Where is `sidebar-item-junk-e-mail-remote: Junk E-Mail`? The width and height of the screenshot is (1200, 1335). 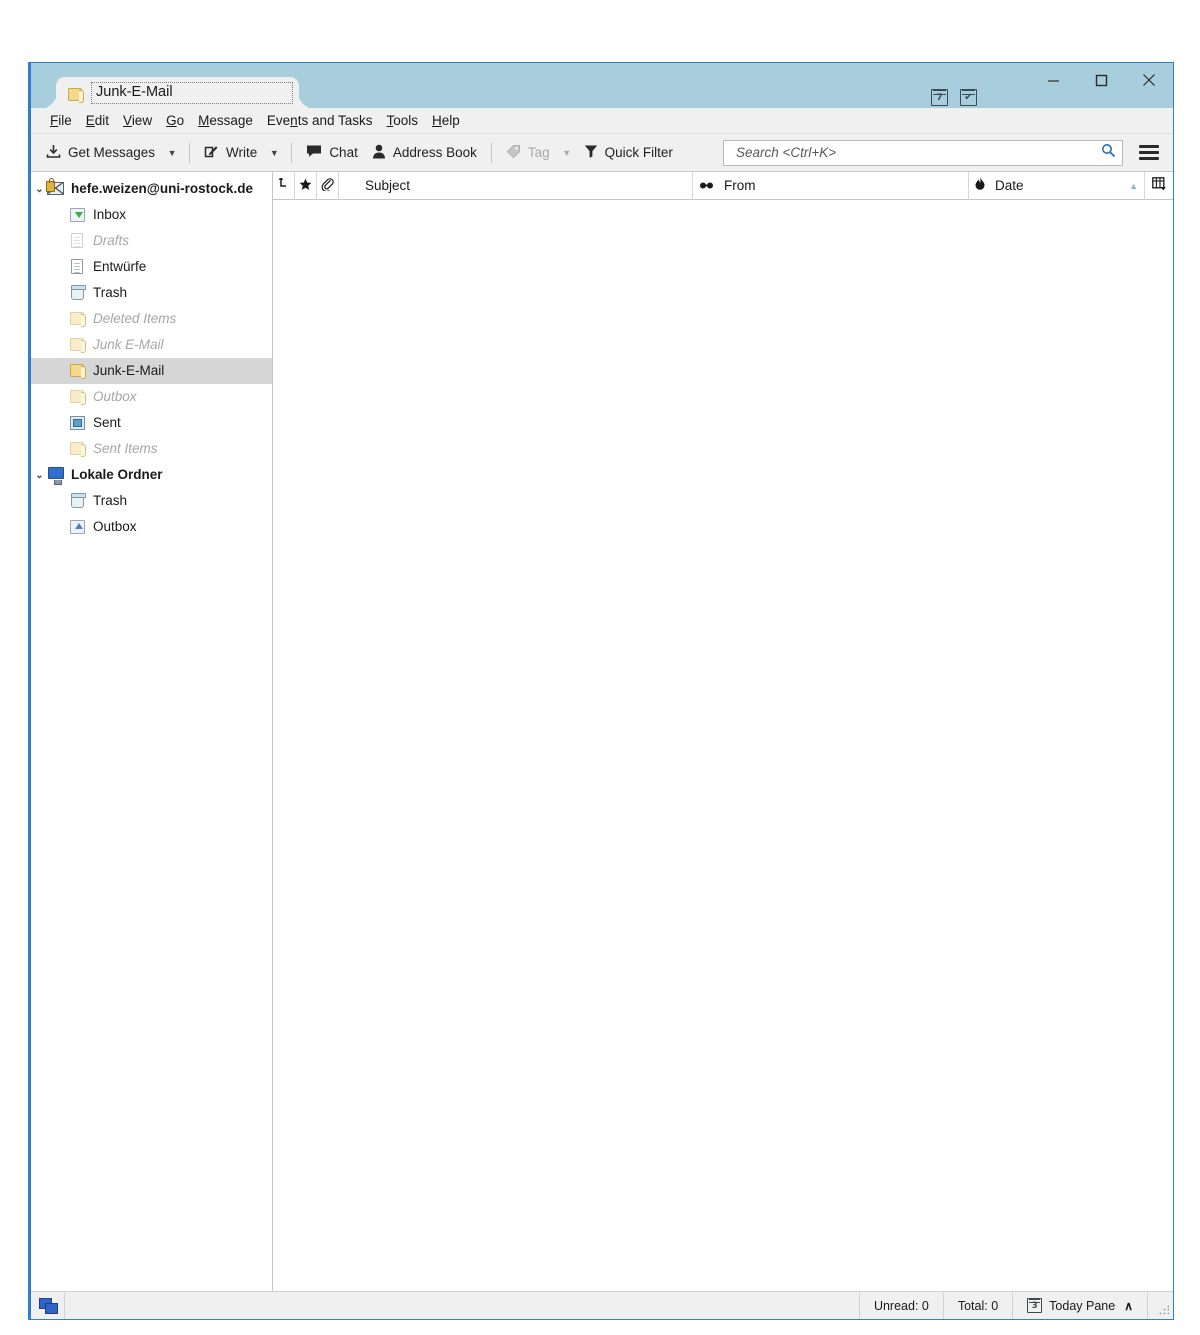
sidebar-item-junk-e-mail-remote: Junk E-Mail is located at coordinates (151, 345).